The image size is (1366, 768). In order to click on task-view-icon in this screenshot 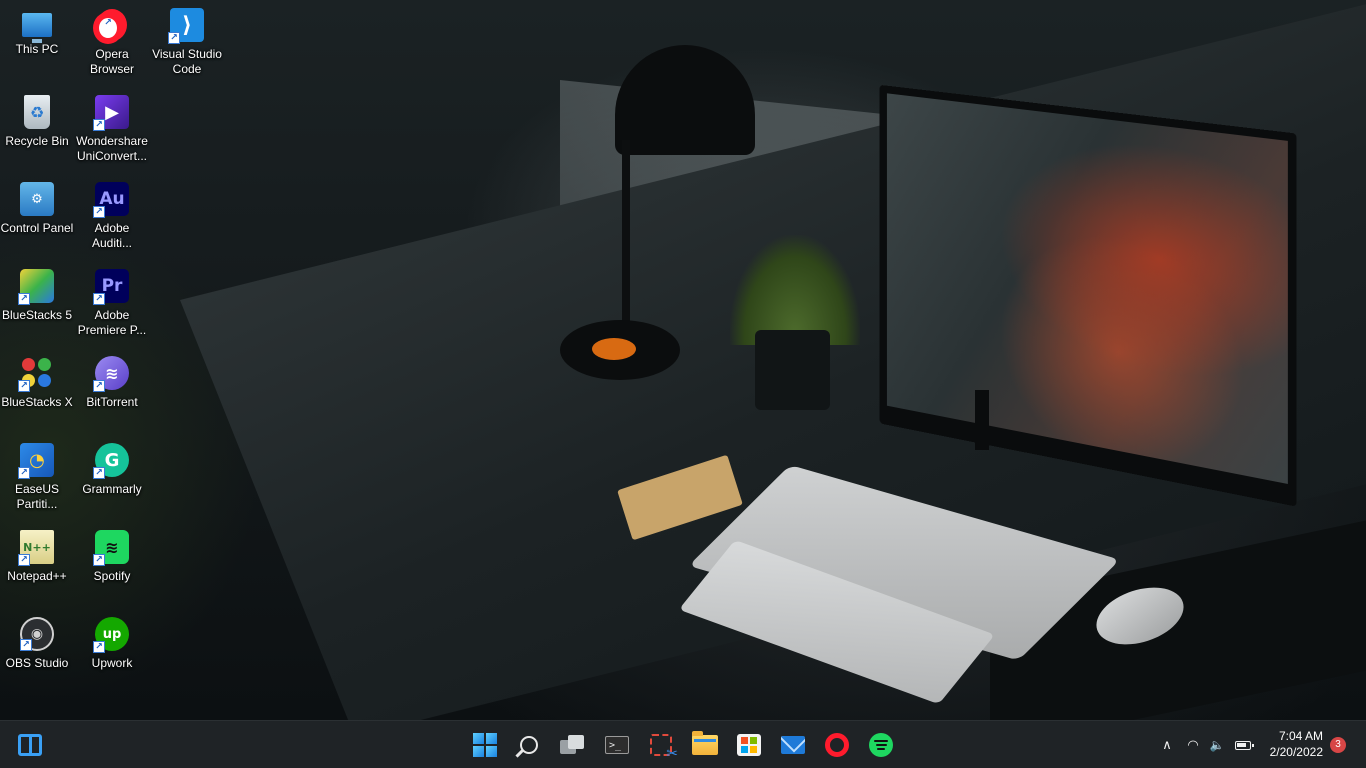, I will do `click(573, 745)`.